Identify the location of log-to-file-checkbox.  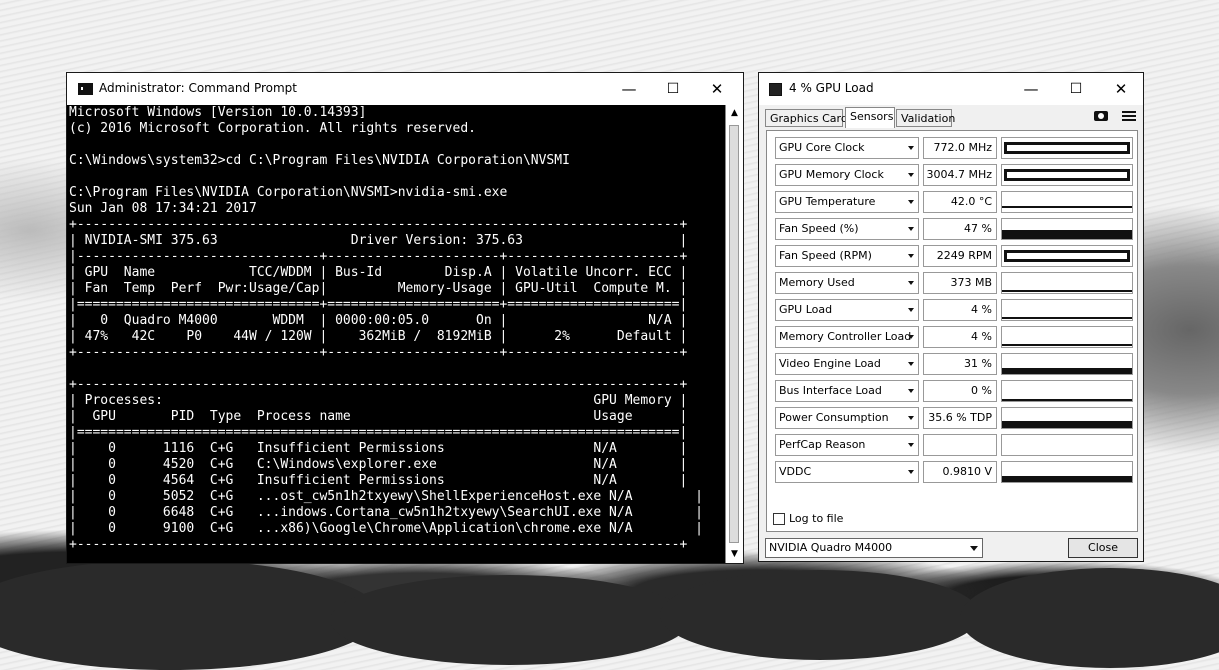
(779, 519).